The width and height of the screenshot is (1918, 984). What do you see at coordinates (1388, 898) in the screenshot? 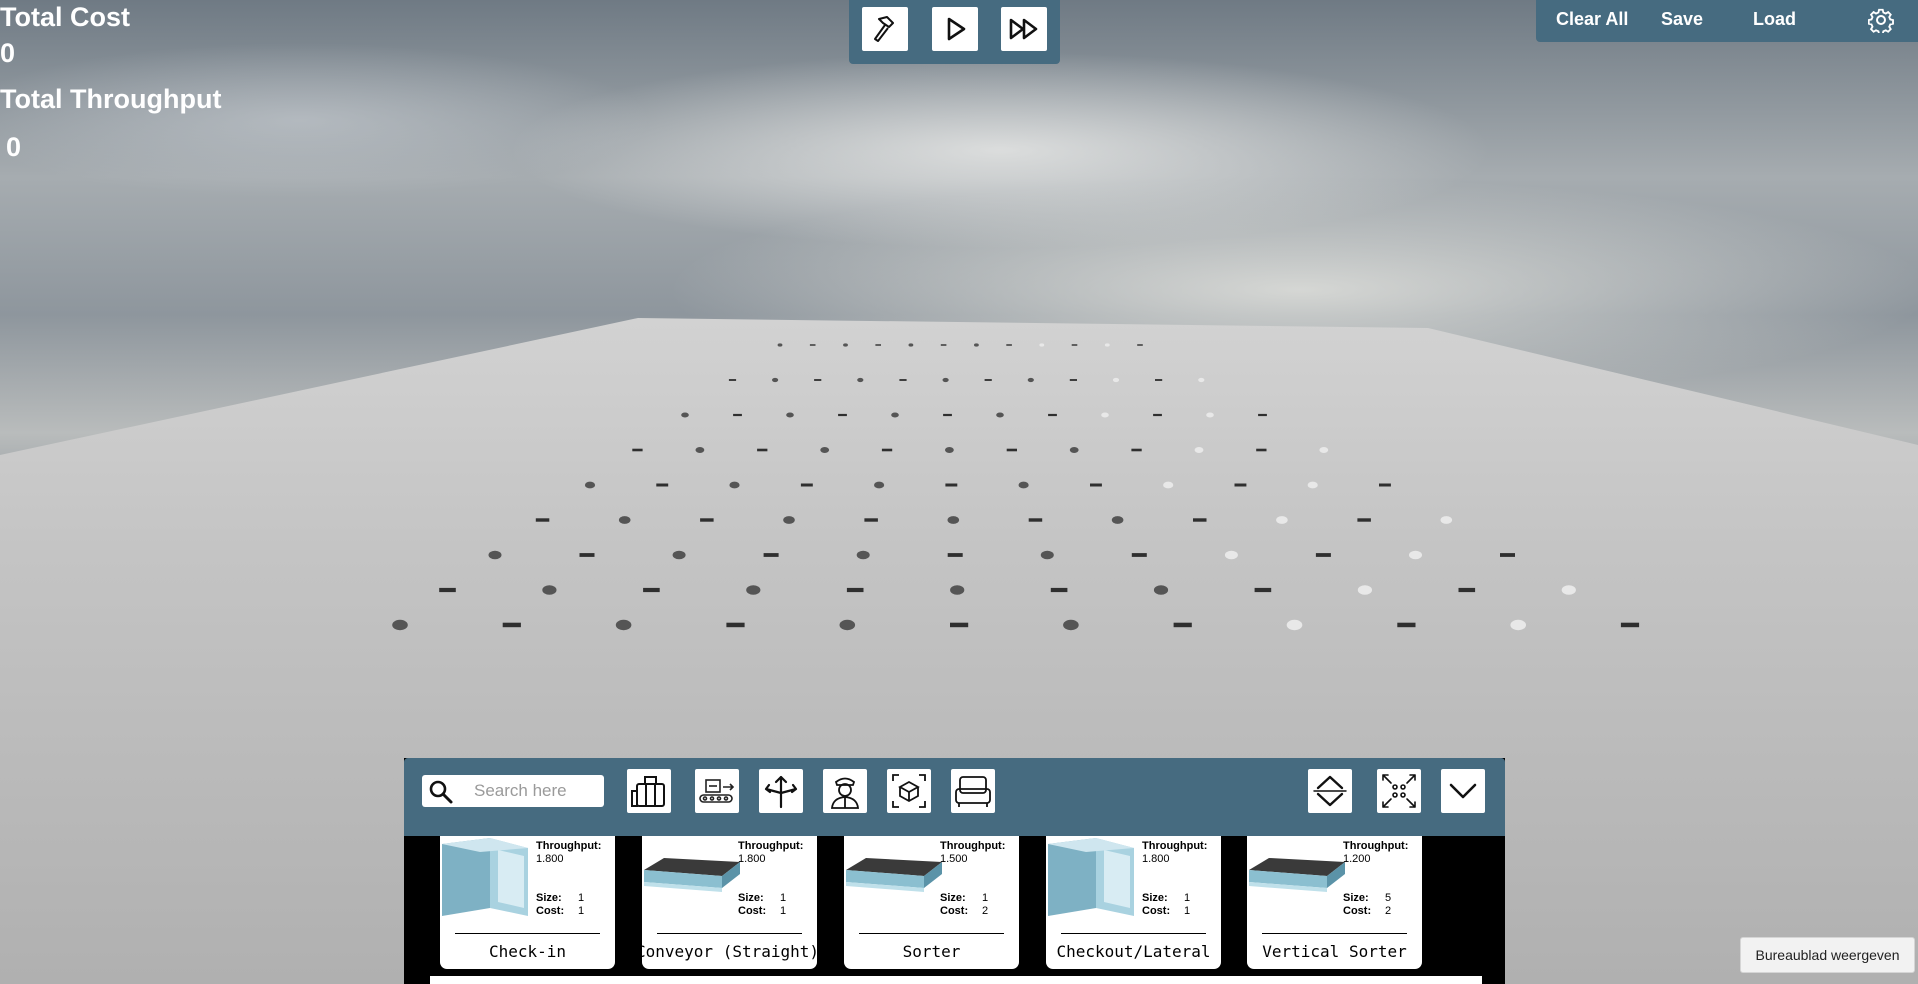
I see `size-value: 5` at bounding box center [1388, 898].